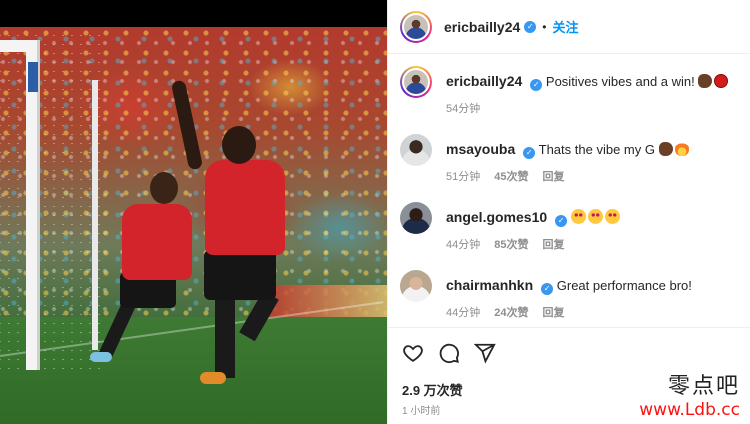 The width and height of the screenshot is (750, 424). I want to click on goal-net, so click(50, 199).